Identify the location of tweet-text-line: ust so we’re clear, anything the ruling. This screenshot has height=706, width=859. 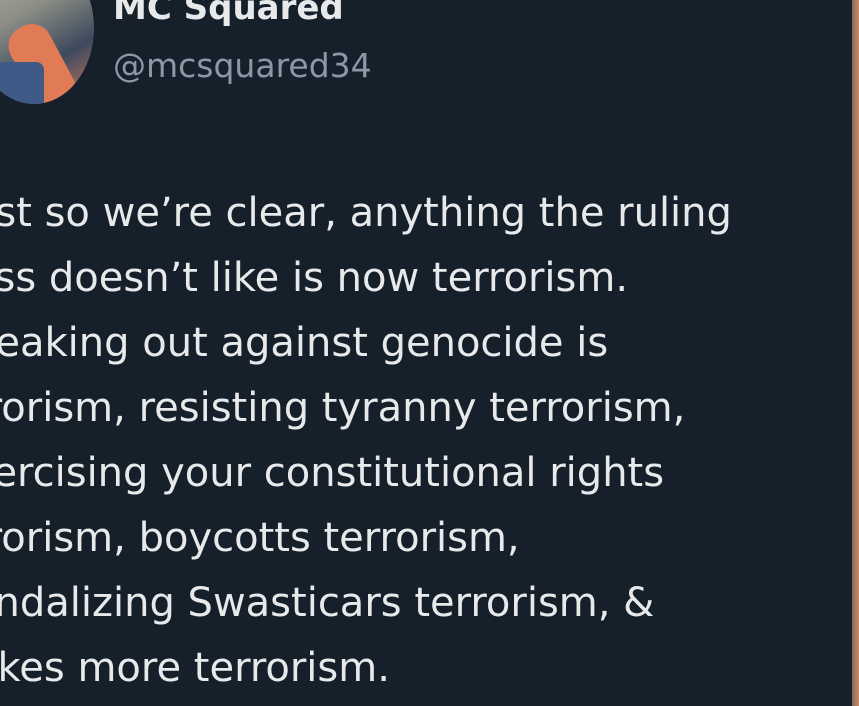
(366, 213).